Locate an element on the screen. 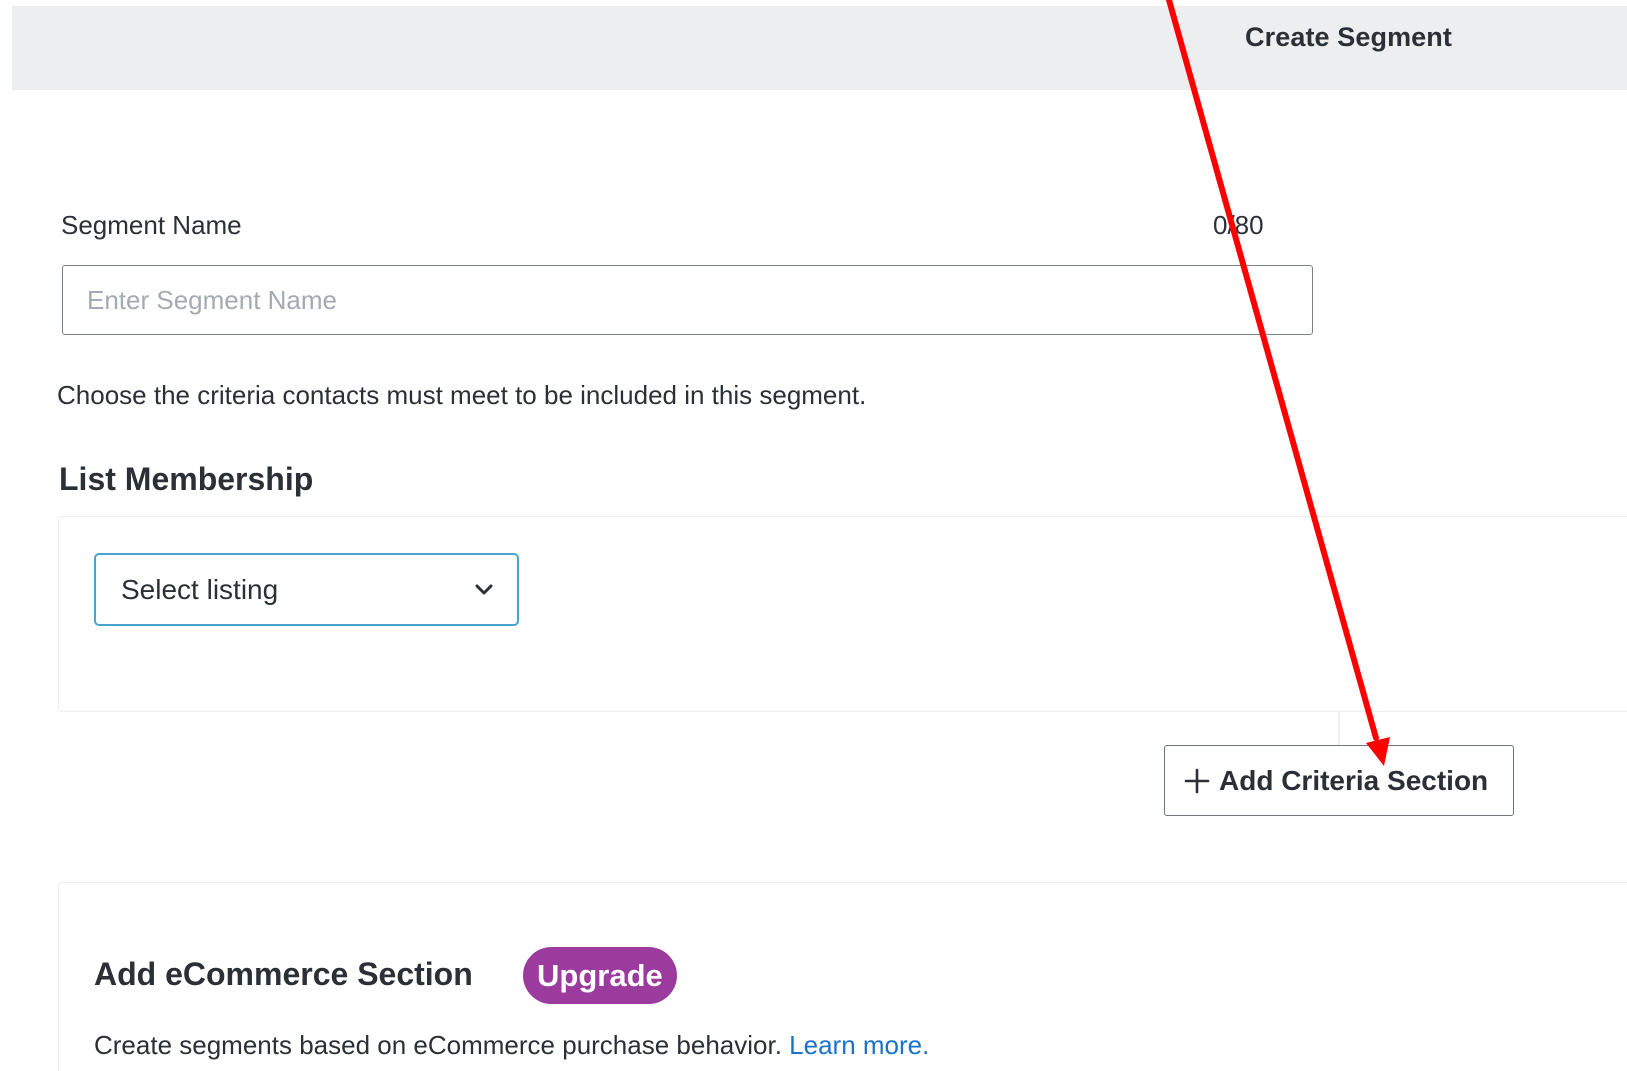 The image size is (1627, 1071). page-title: Create Segment is located at coordinates (1348, 37).